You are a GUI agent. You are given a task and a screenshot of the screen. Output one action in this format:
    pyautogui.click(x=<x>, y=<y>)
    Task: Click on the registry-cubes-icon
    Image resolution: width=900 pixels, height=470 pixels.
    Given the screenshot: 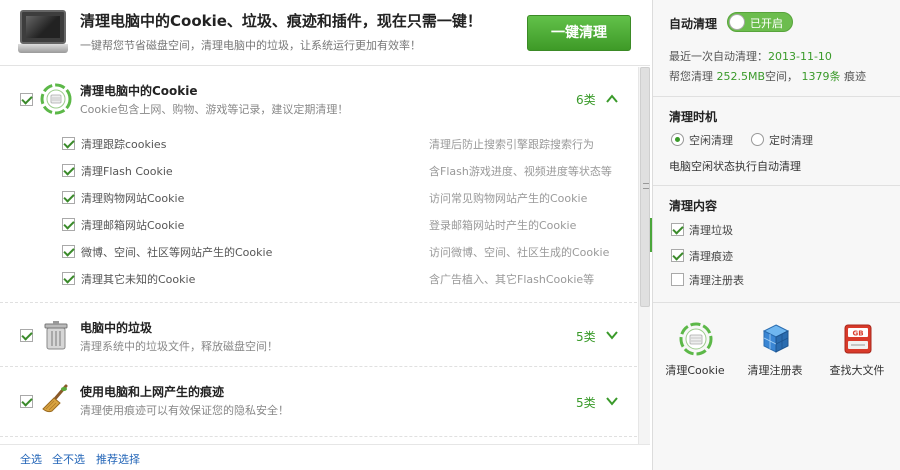 What is the action you would take?
    pyautogui.click(x=776, y=338)
    